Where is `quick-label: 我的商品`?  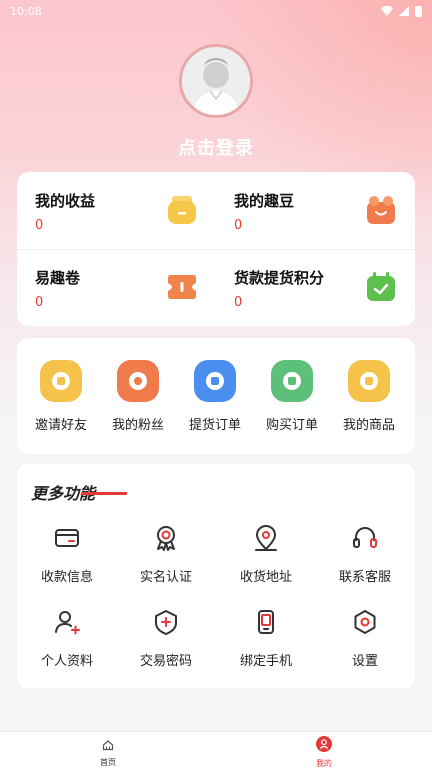
quick-label: 我的商品 is located at coordinates (368, 425).